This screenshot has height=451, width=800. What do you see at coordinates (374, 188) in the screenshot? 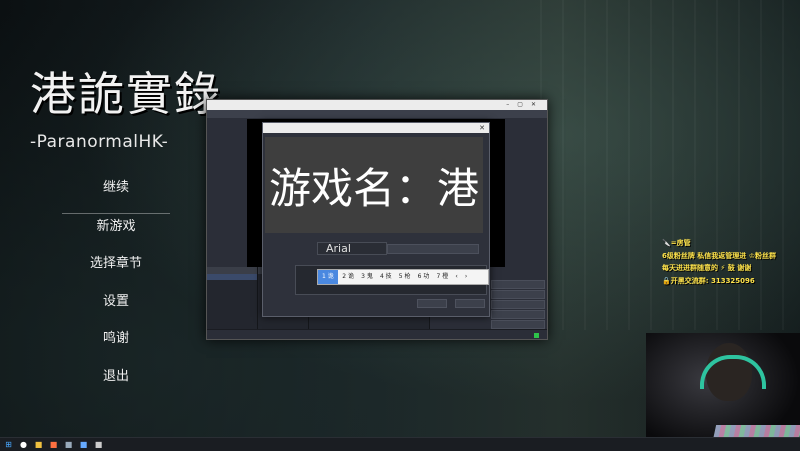
I see `preview-text: 游戏名：港` at bounding box center [374, 188].